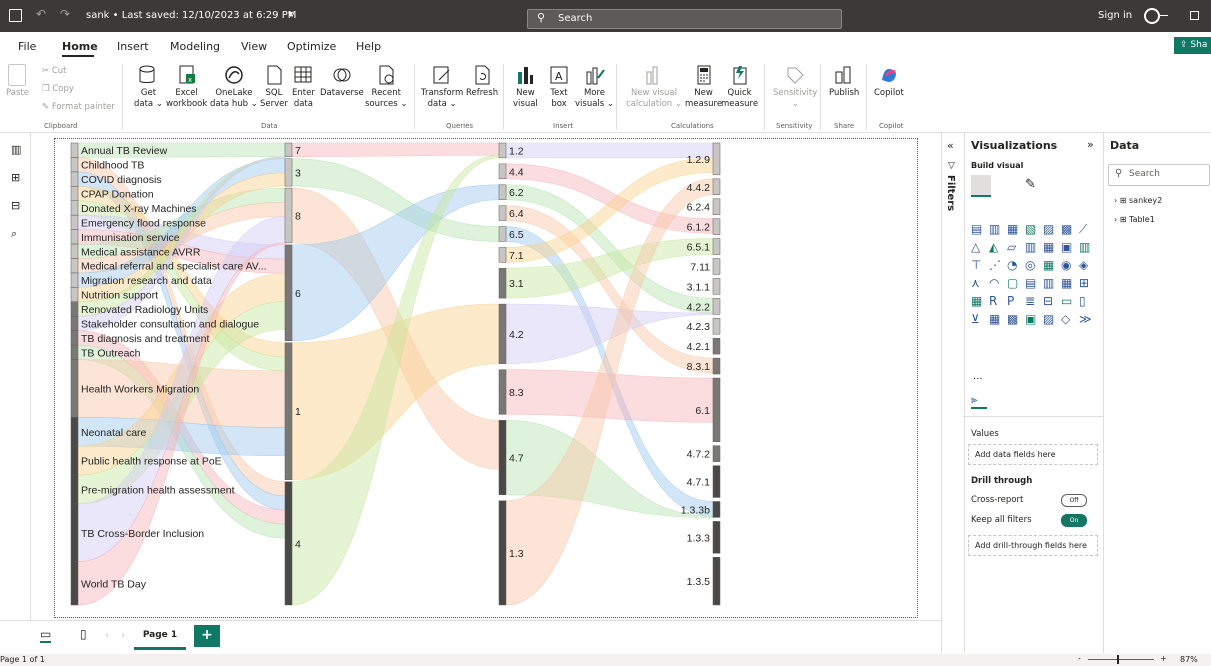  I want to click on refresh-button: Refresh, so click(482, 81).